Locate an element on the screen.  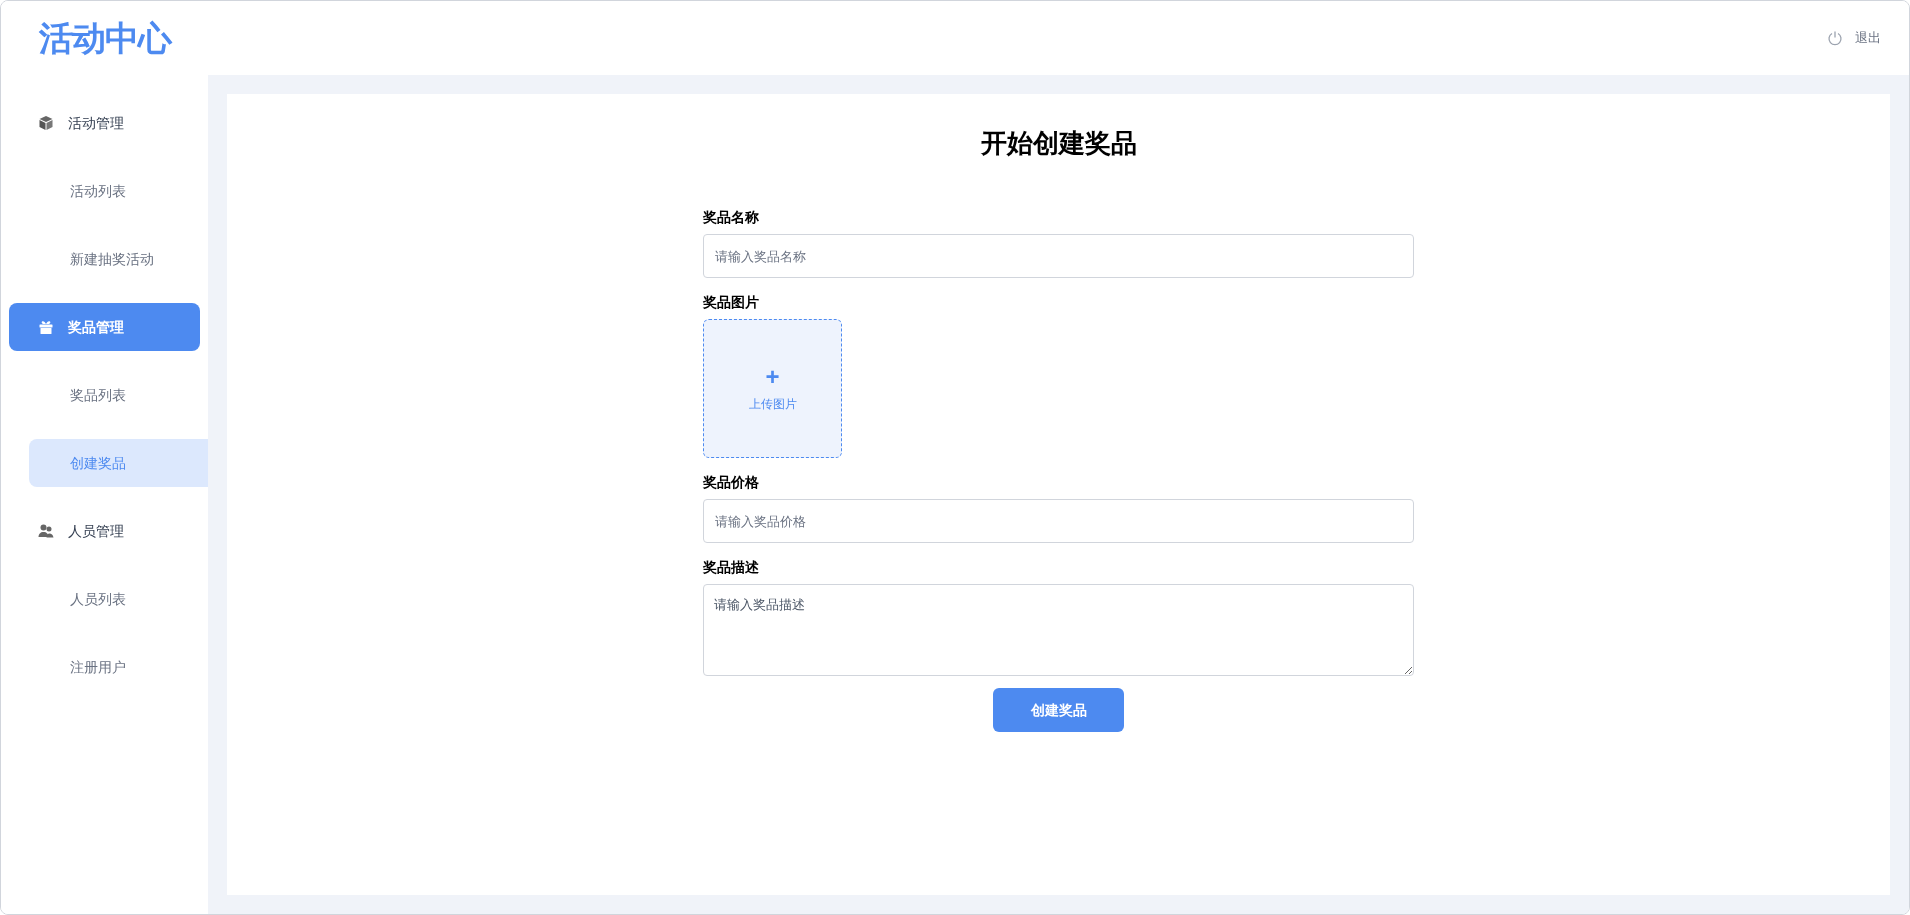
field-label: 奖品图片 is located at coordinates (731, 302).